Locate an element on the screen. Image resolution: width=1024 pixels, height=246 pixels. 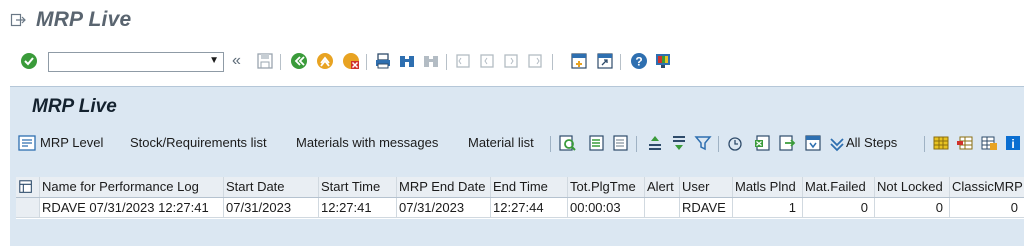
table-cell: 00:00:03 is located at coordinates (606, 207).